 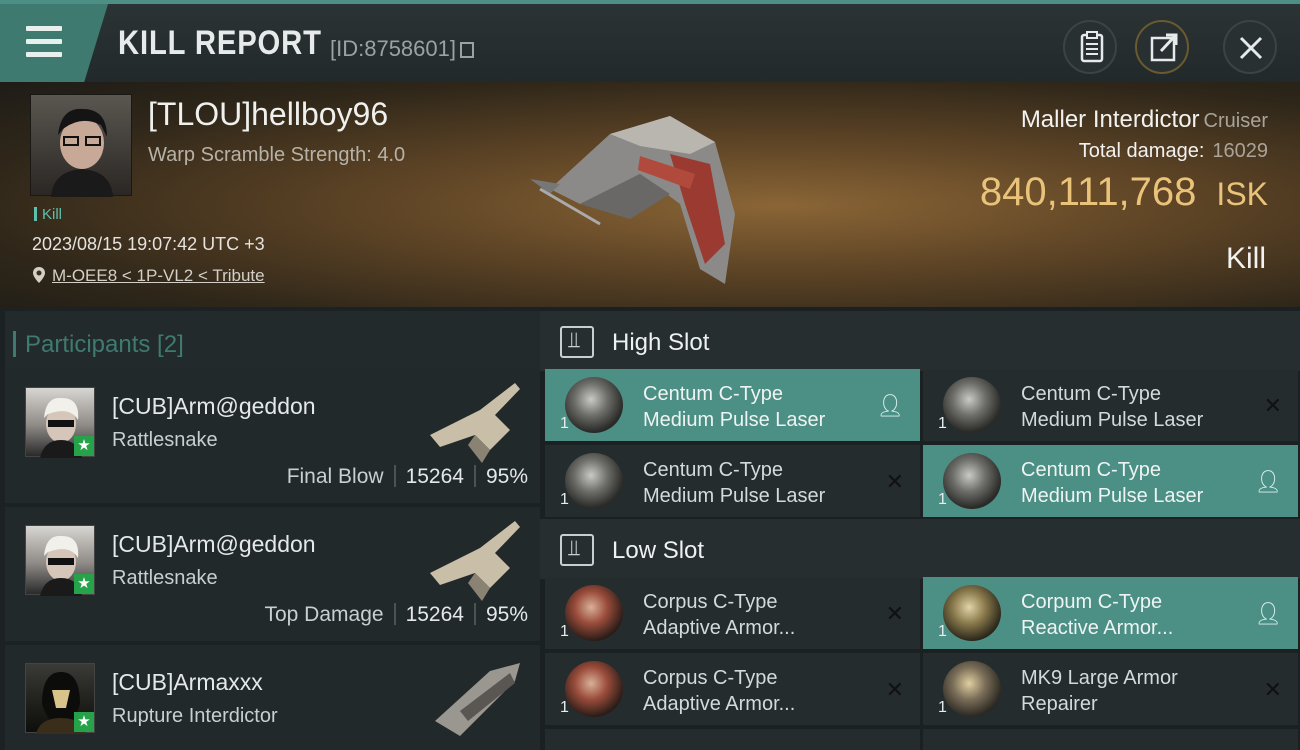 What do you see at coordinates (165, 440) in the screenshot?
I see `participant-ship: Rattlesnake` at bounding box center [165, 440].